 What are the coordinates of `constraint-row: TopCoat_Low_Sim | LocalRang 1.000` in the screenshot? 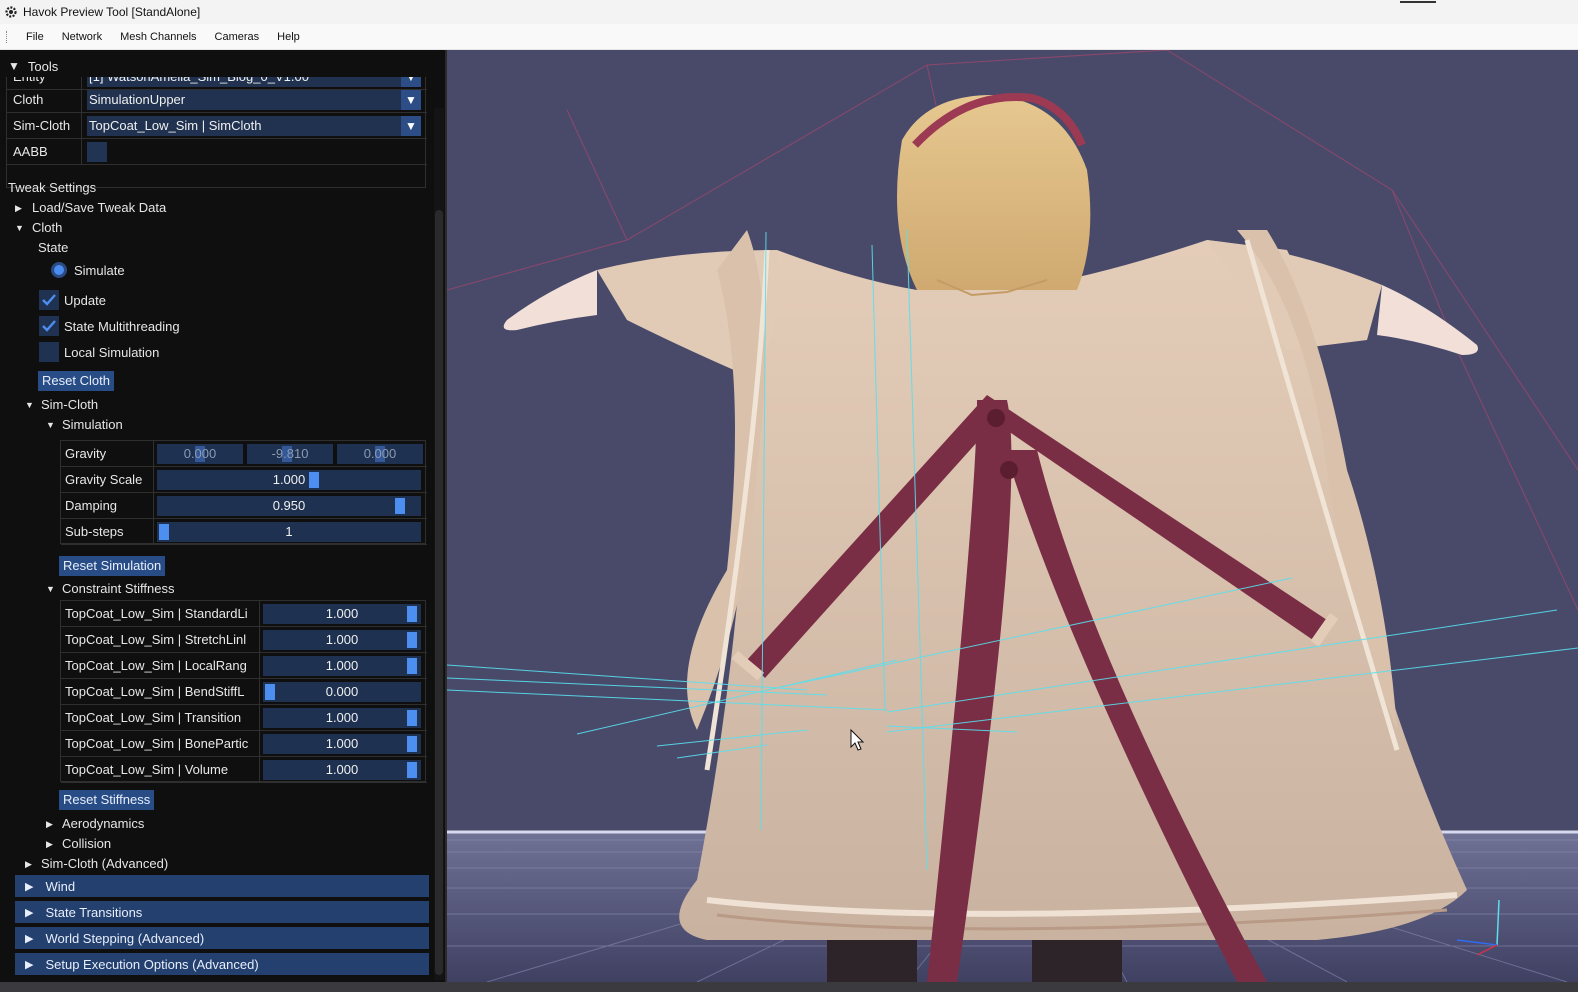 It's located at (244, 666).